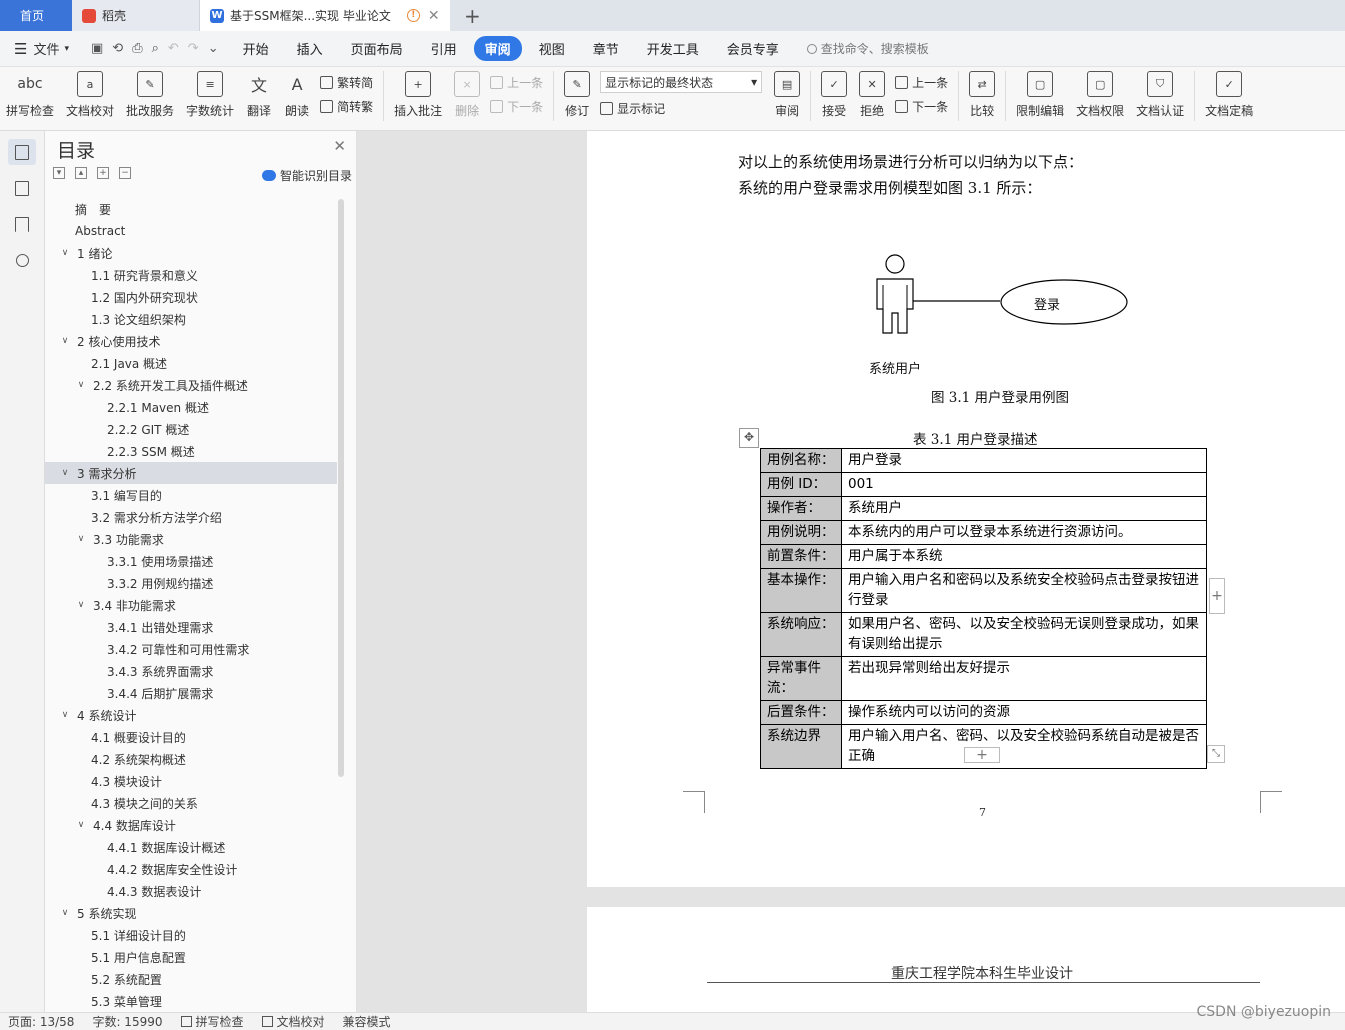  What do you see at coordinates (191, 583) in the screenshot?
I see `toc-item: 3.3.2 用例规约描述` at bounding box center [191, 583].